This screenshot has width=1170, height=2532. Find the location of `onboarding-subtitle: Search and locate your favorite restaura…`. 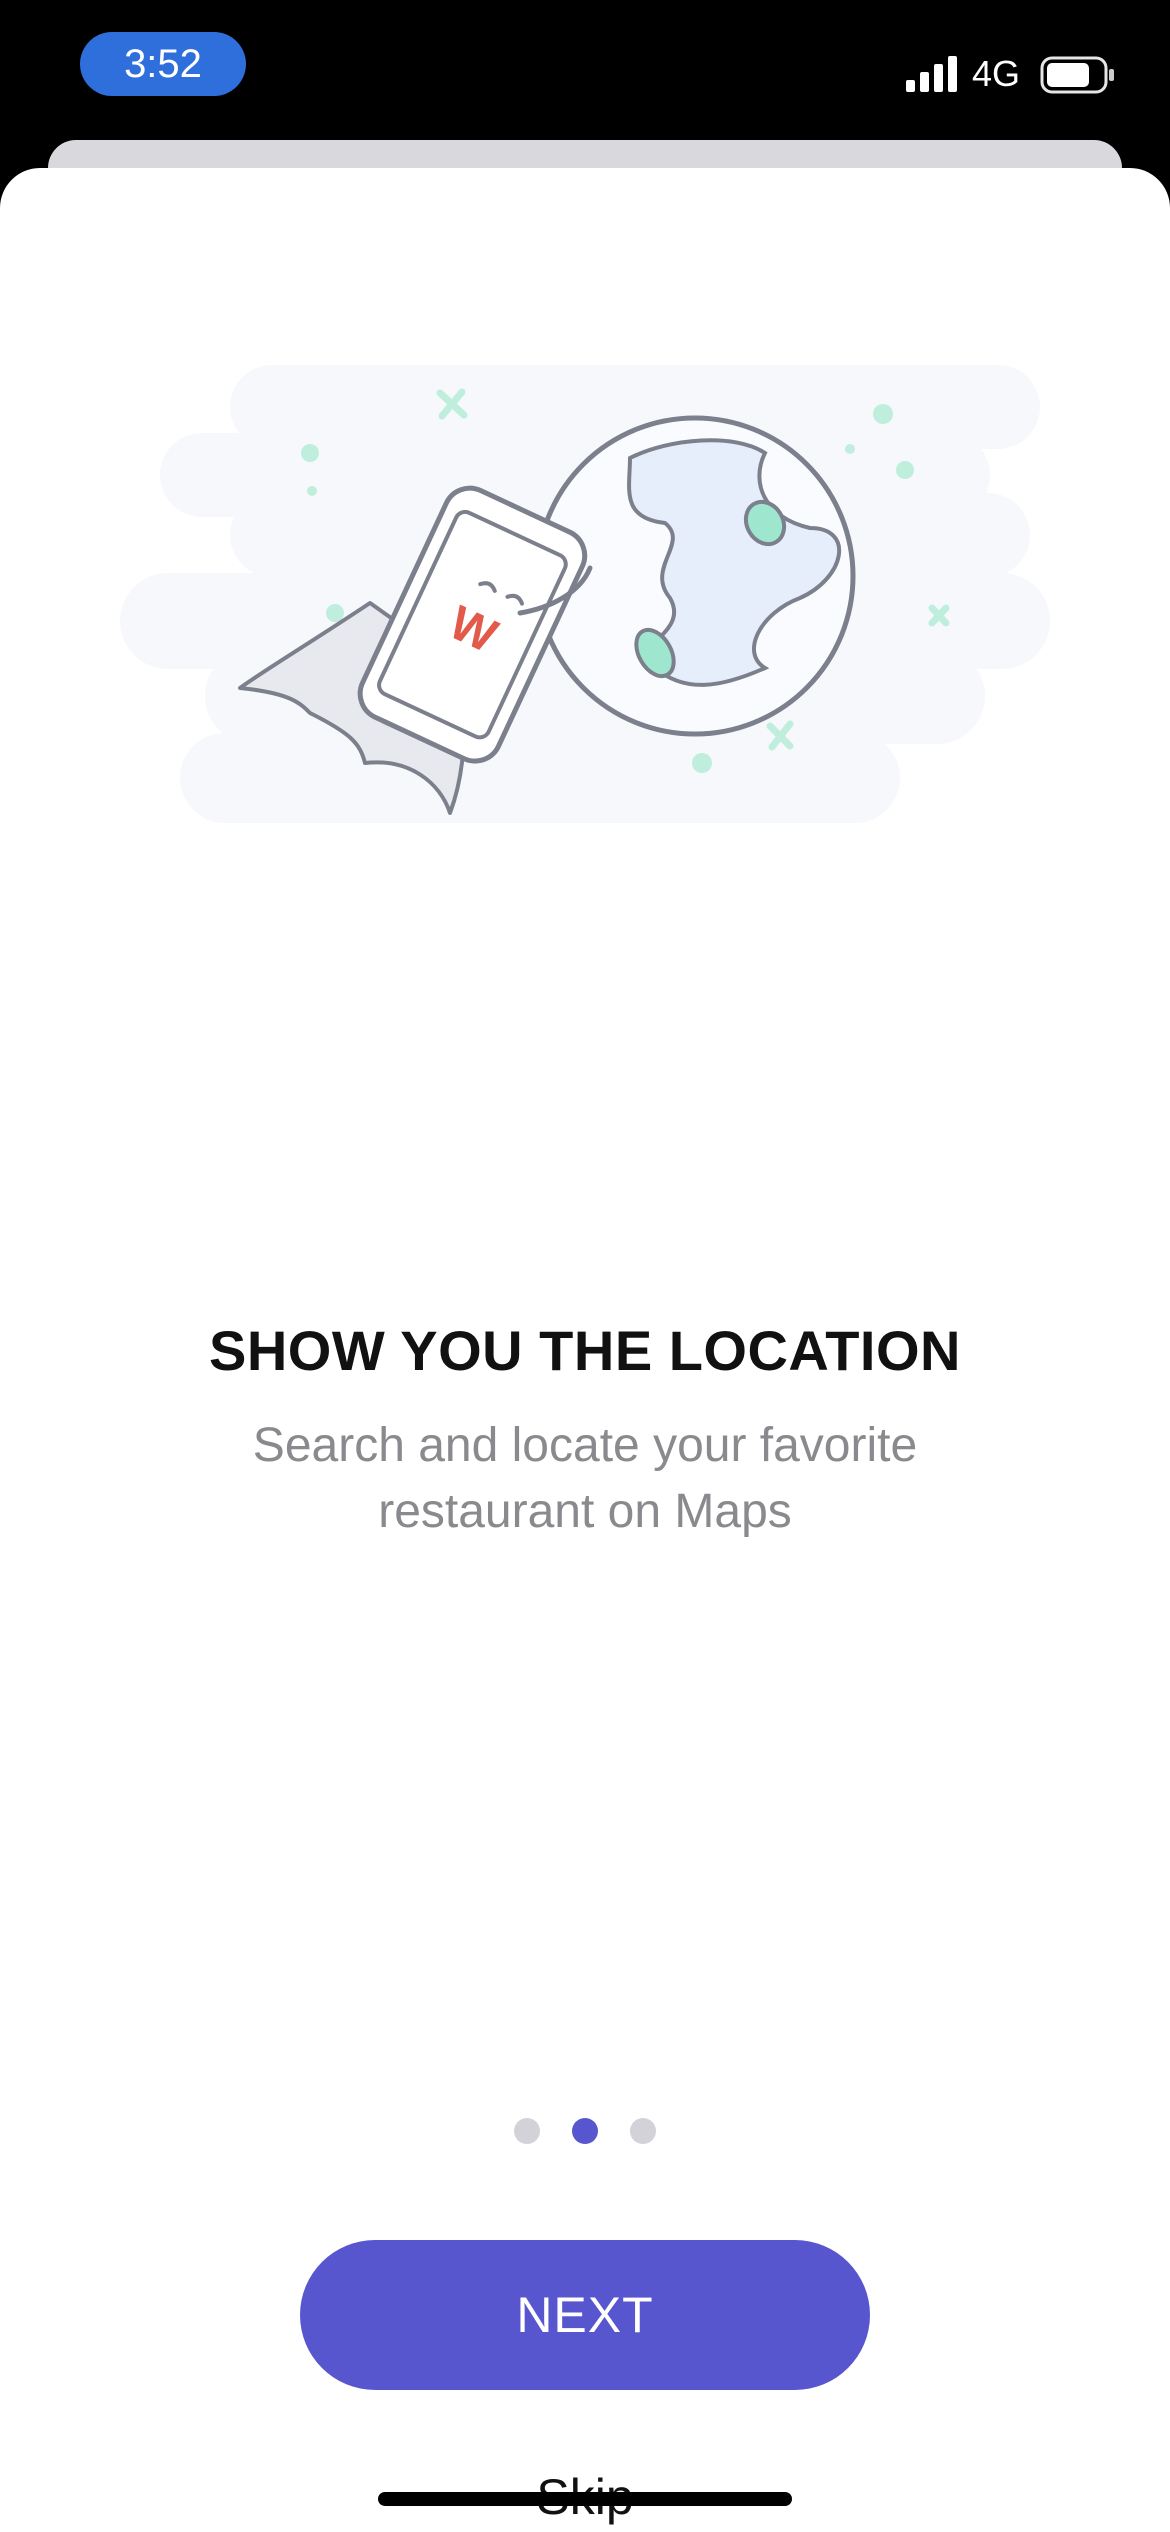

onboarding-subtitle: Search and locate your favorite restaura… is located at coordinates (585, 1478).